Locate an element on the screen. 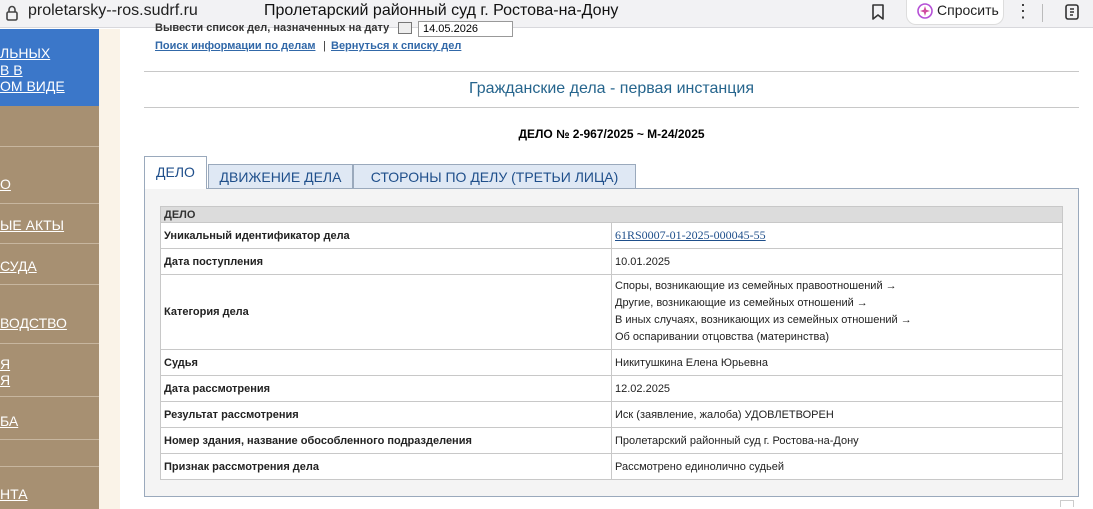  date-filter-input is located at coordinates (465, 29).